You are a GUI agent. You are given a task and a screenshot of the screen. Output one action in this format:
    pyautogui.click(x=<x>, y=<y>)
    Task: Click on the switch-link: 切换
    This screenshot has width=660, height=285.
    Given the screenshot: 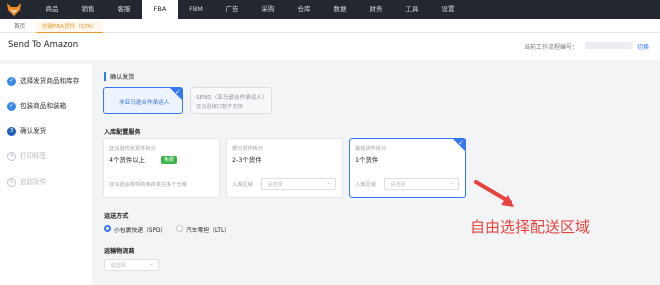 What is the action you would take?
    pyautogui.click(x=643, y=46)
    